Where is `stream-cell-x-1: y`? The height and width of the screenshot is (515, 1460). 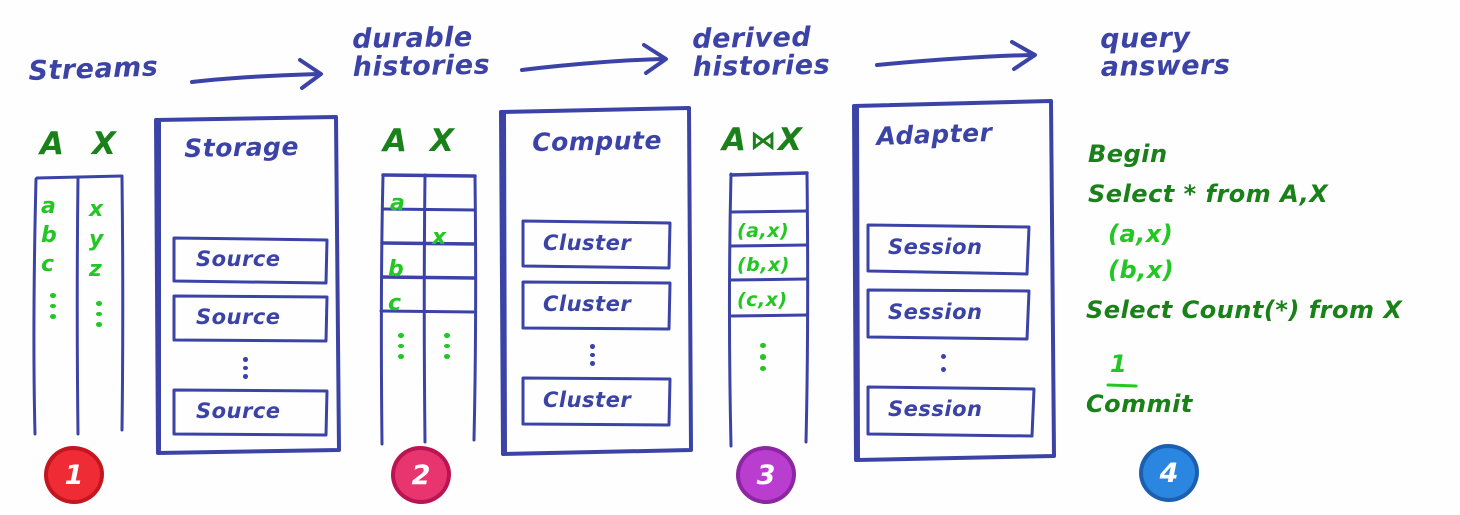 stream-cell-x-1: y is located at coordinates (96, 239).